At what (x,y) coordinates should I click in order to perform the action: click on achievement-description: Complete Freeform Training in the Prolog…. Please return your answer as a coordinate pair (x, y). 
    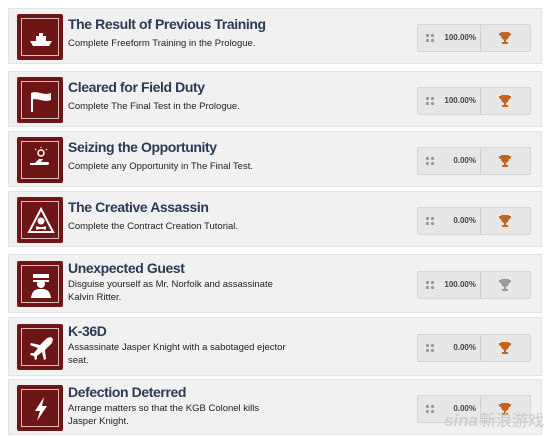
    Looking at the image, I should click on (162, 43).